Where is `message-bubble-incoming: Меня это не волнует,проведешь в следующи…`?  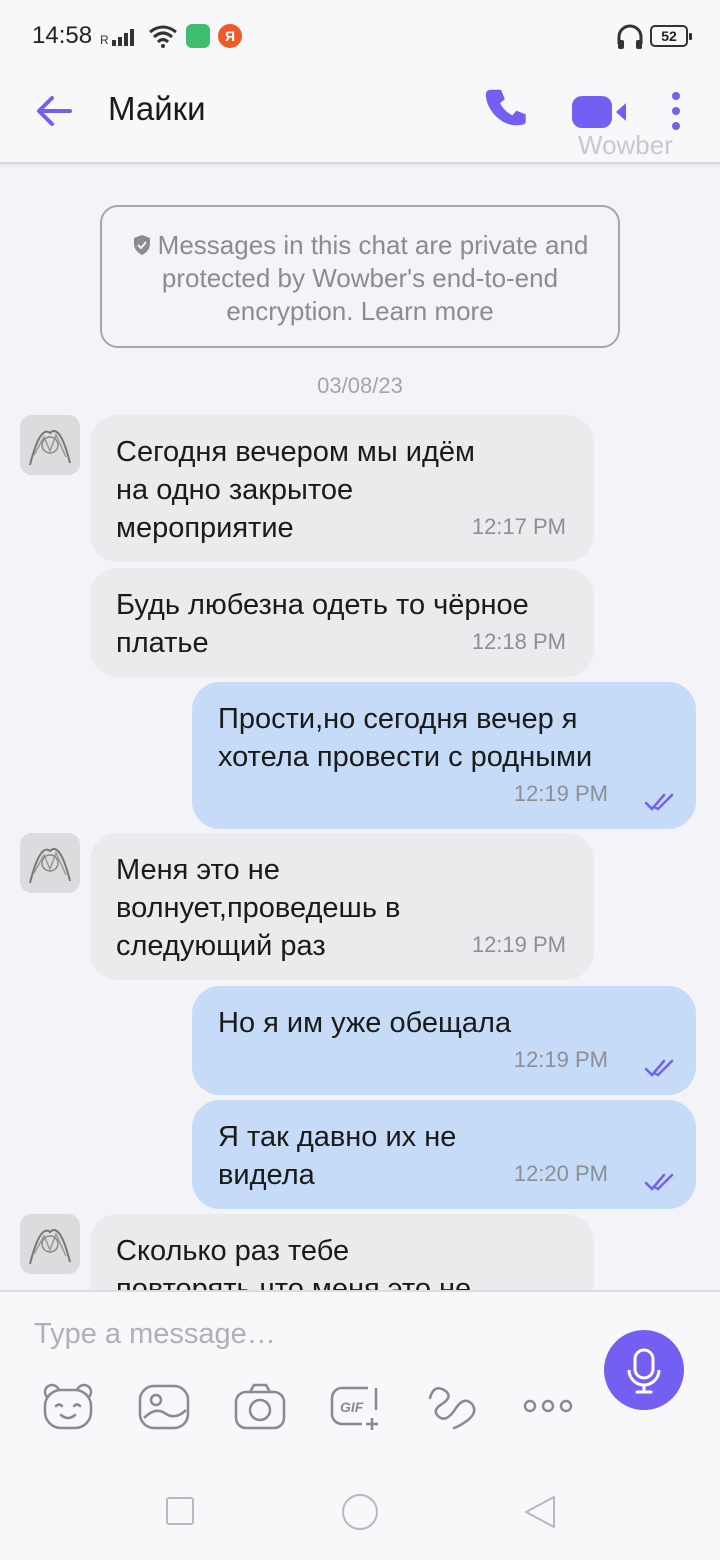
message-bubble-incoming: Меня это не волнует,проведешь в следующи… is located at coordinates (342, 906).